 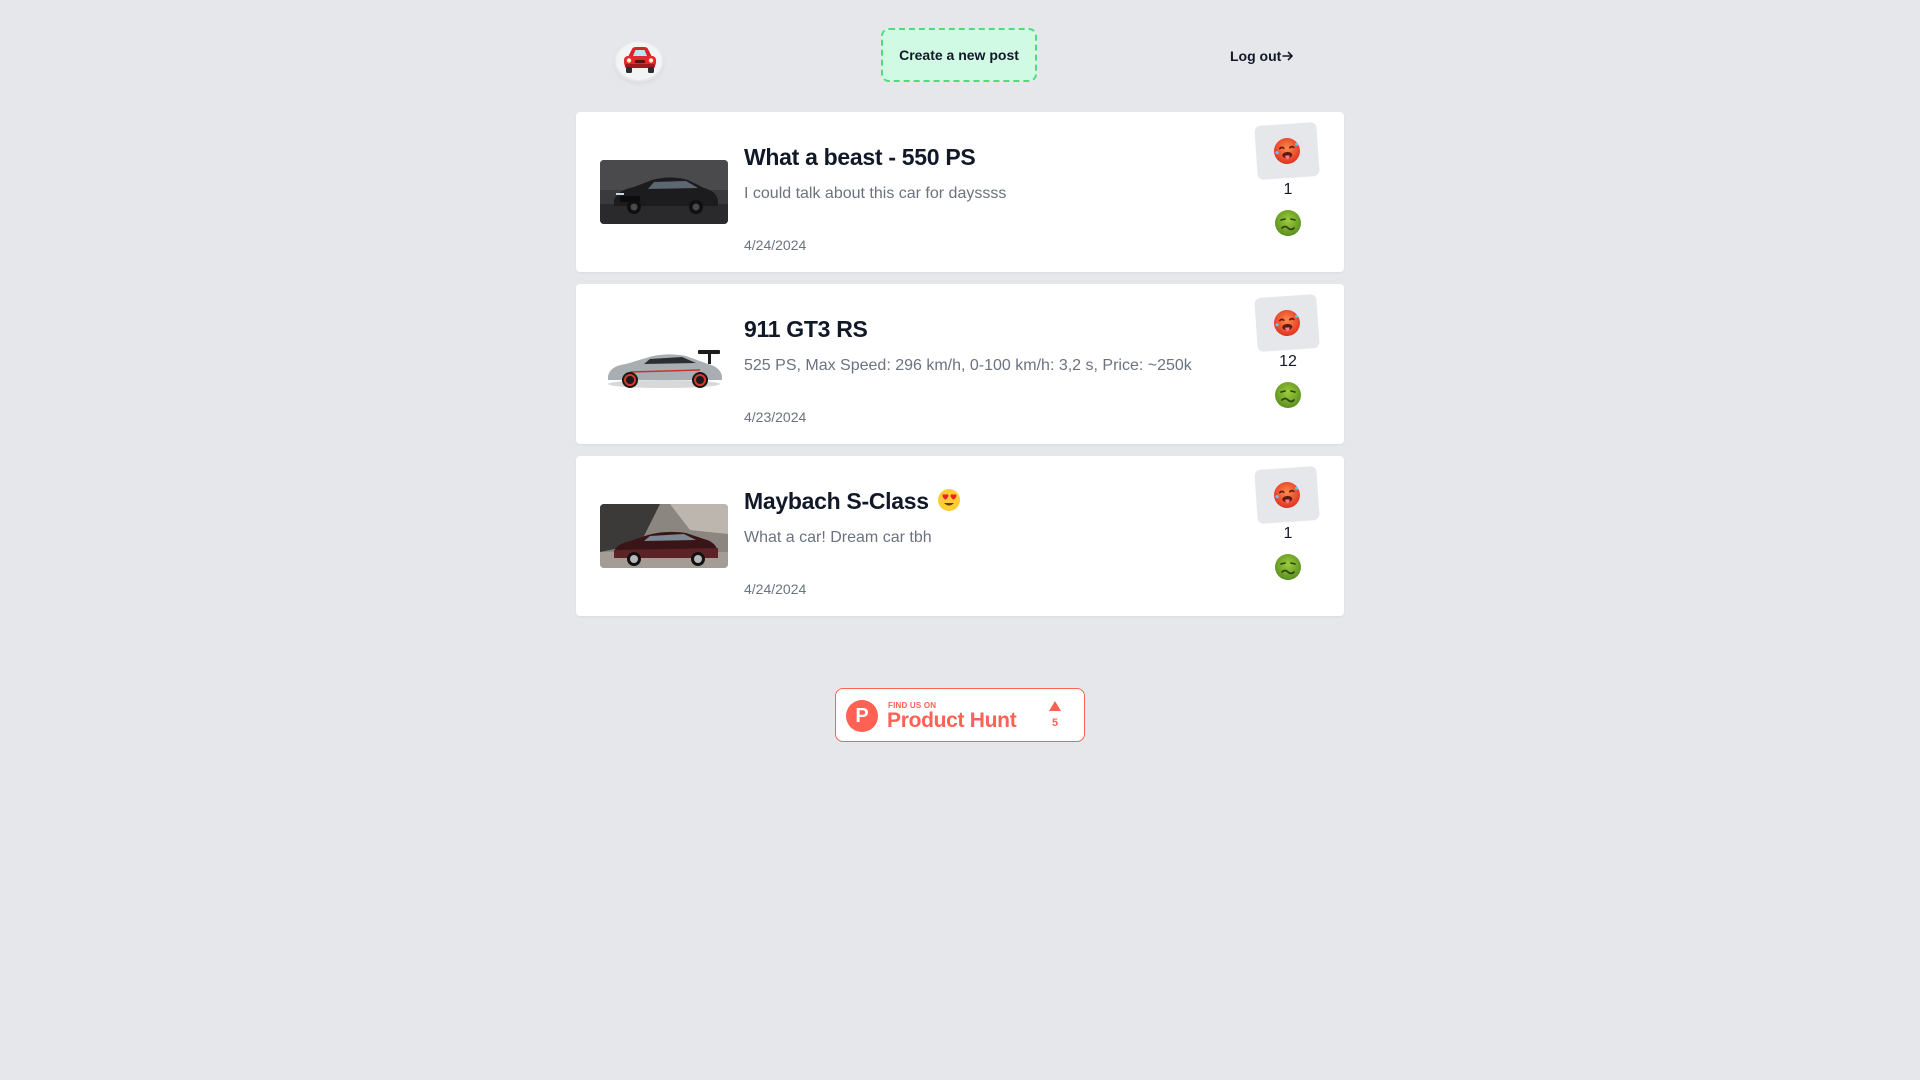 I want to click on logout-label: Log out, so click(x=1256, y=56).